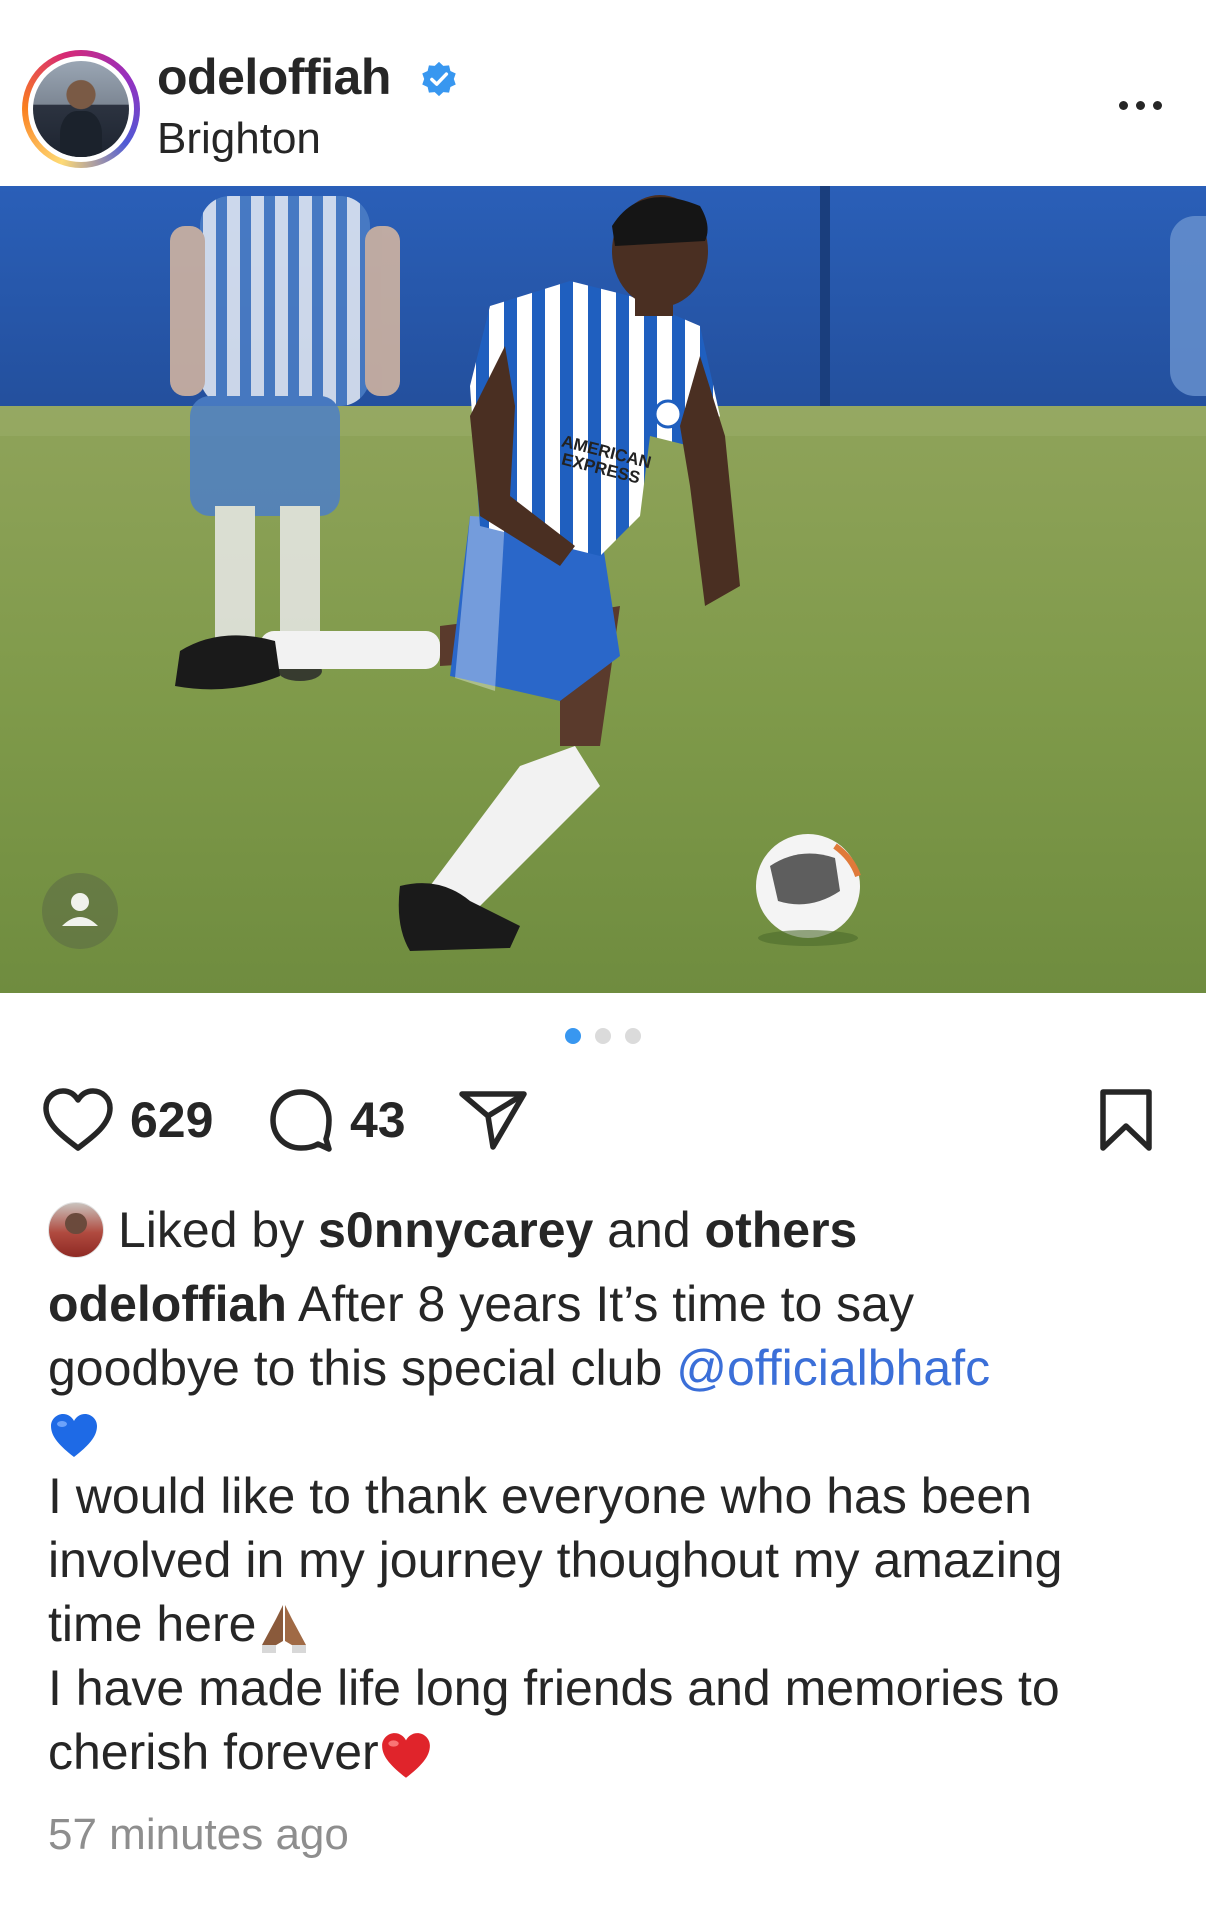  Describe the element at coordinates (608, 1752) in the screenshot. I see `caption-line: cherish forever` at that location.